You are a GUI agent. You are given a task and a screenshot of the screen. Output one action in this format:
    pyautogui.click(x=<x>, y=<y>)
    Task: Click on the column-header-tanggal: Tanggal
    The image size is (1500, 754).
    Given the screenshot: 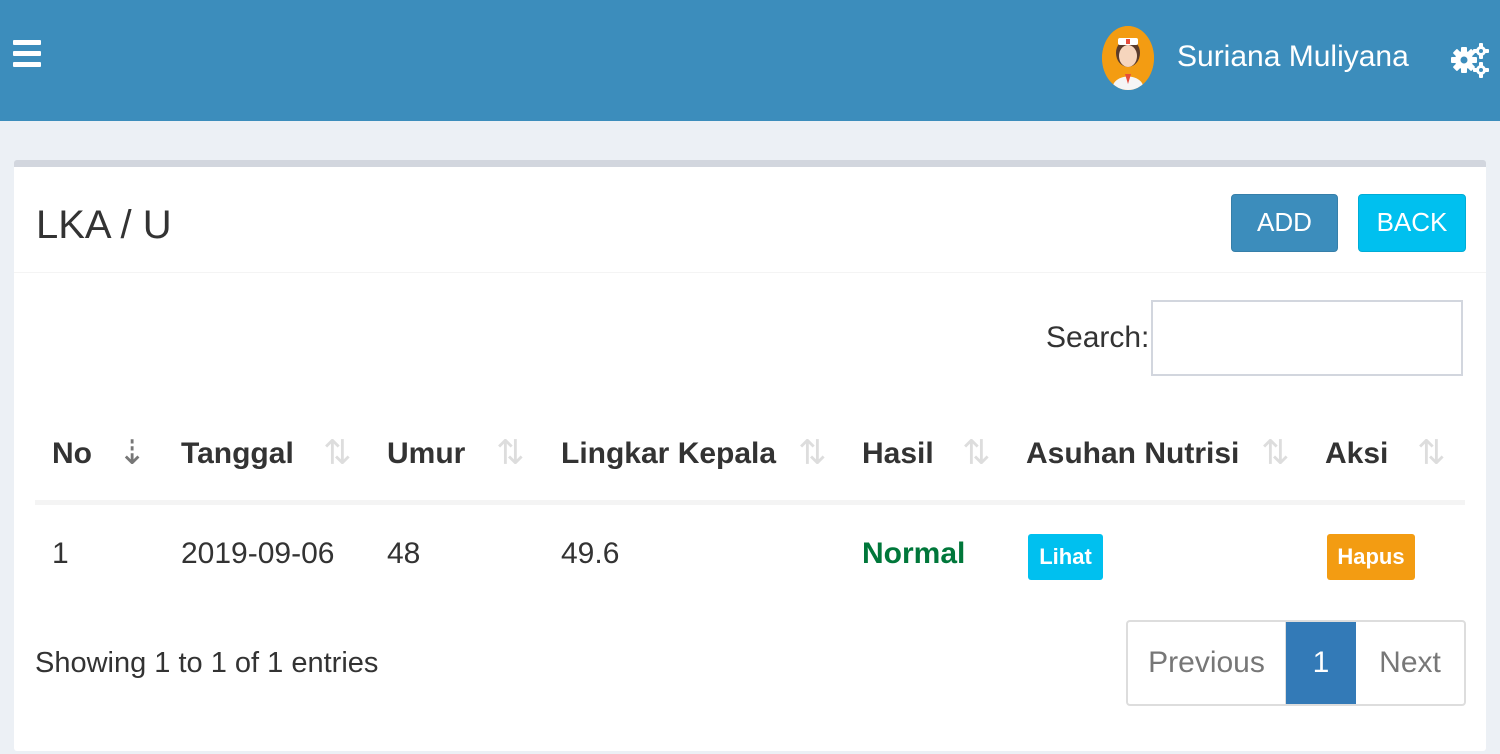 What is the action you would take?
    pyautogui.click(x=237, y=454)
    